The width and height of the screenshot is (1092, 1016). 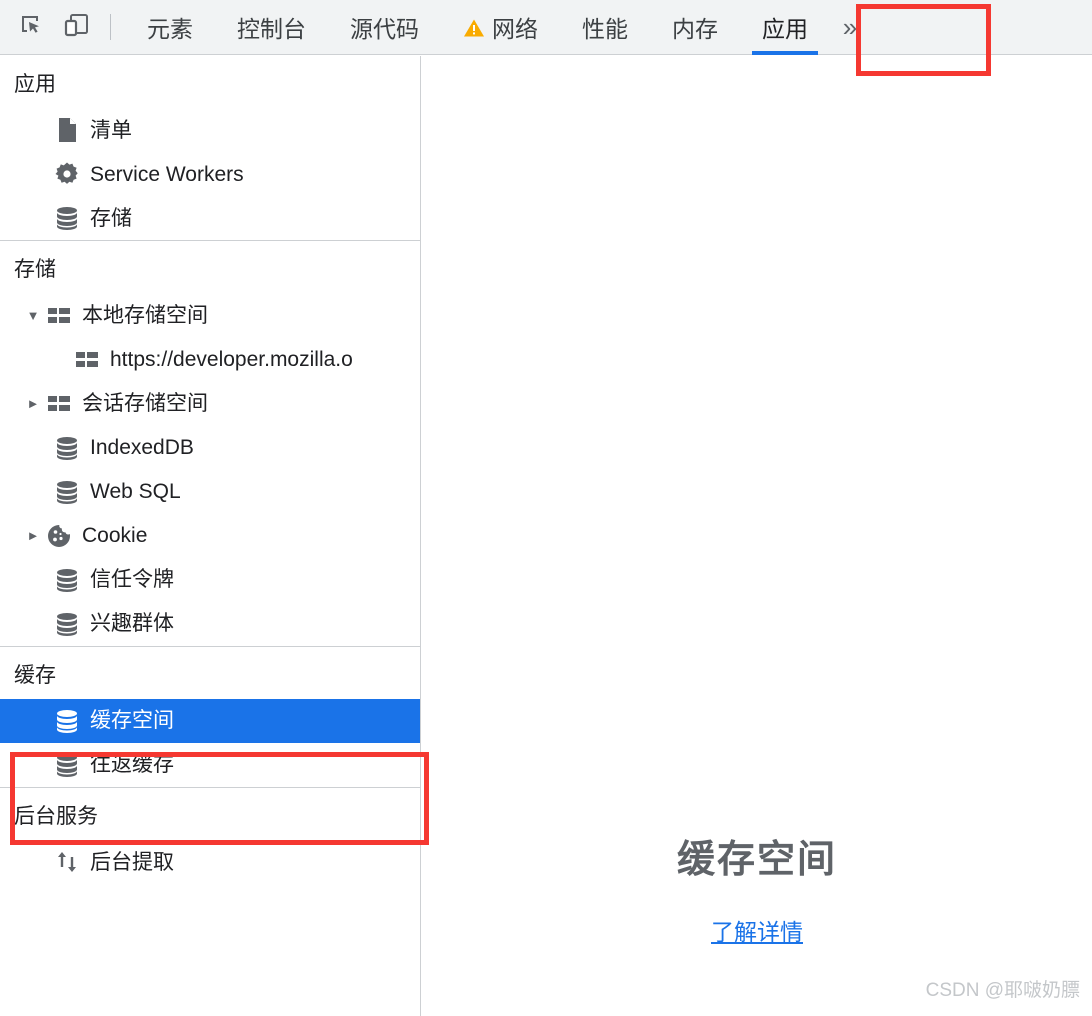 What do you see at coordinates (132, 623) in the screenshot?
I see `sidebar-item-label: 兴趣群体` at bounding box center [132, 623].